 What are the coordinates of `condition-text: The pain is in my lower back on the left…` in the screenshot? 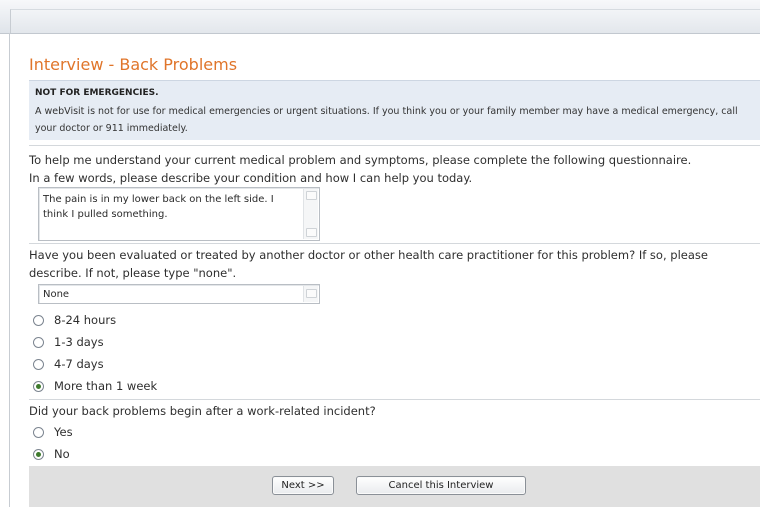 It's located at (158, 207).